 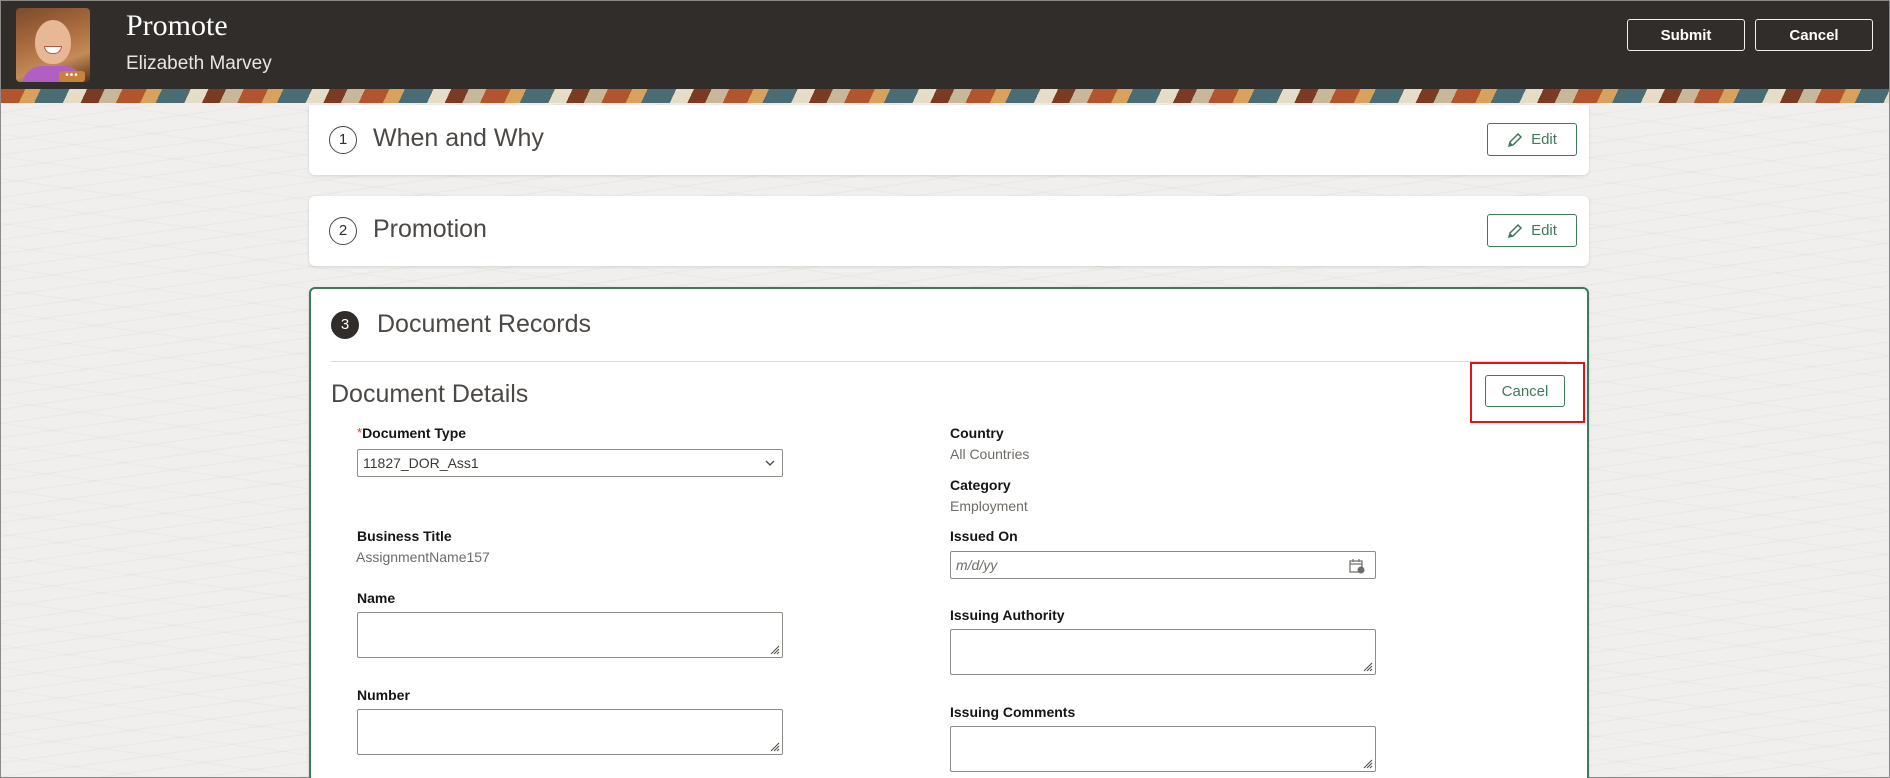 I want to click on issuing-authority-field, so click(x=1163, y=652).